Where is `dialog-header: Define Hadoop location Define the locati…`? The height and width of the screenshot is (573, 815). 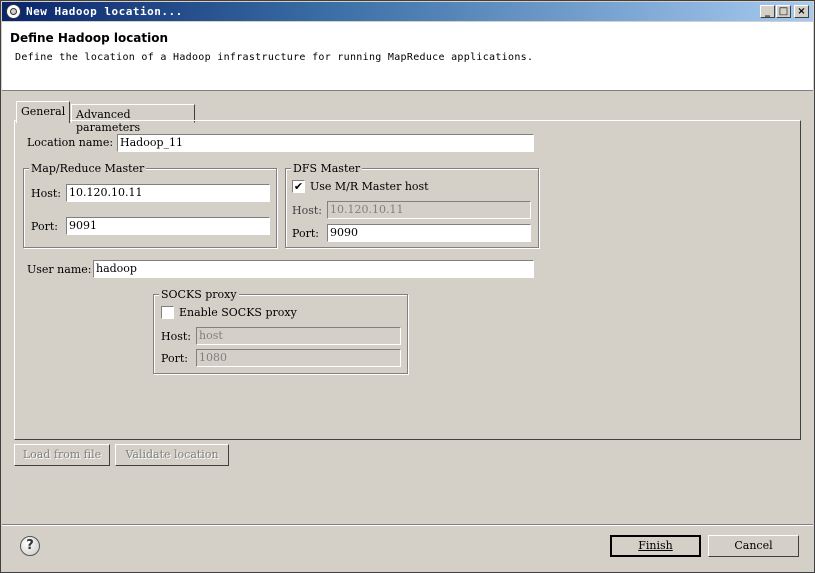
dialog-header: Define Hadoop location Define the locati… is located at coordinates (407, 56).